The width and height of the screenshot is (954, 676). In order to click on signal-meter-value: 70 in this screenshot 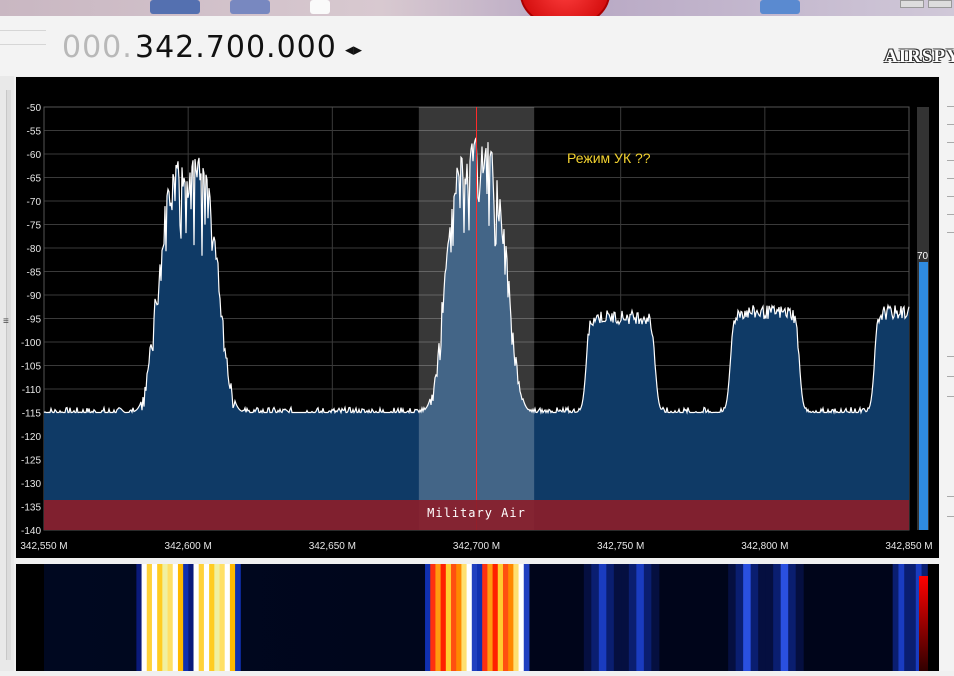, I will do `click(923, 256)`.